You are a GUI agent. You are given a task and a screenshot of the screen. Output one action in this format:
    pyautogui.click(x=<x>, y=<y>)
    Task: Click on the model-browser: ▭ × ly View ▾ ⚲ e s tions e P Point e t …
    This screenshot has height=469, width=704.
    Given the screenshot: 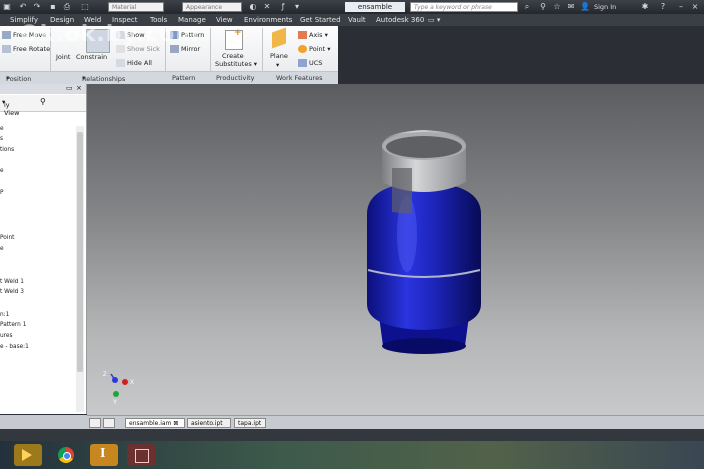 What is the action you would take?
    pyautogui.click(x=43, y=249)
    